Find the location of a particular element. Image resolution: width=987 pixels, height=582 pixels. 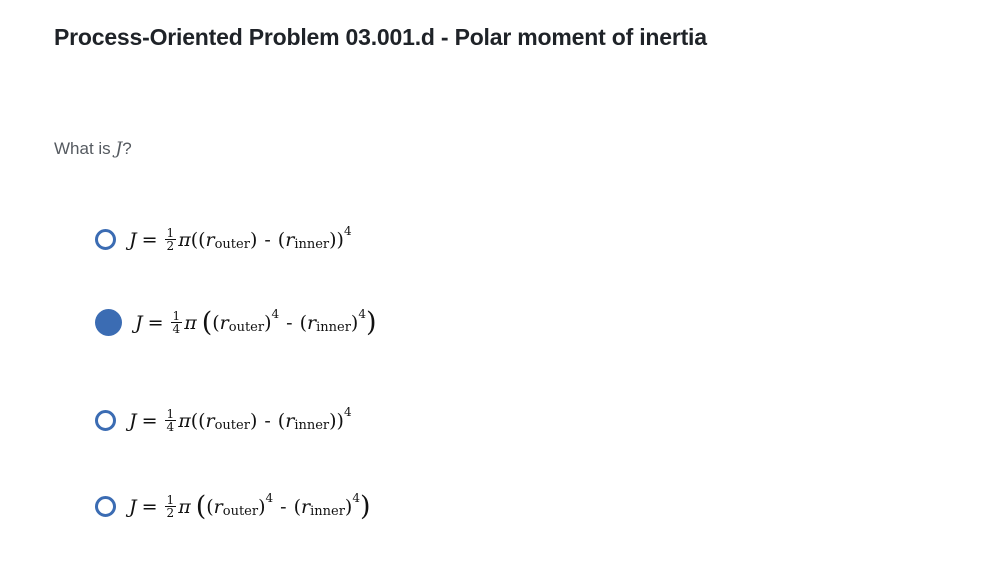

answer-choice-a: J = 12 π (( r outer ) - ( r inner )) 4 is located at coordinates (223, 238).